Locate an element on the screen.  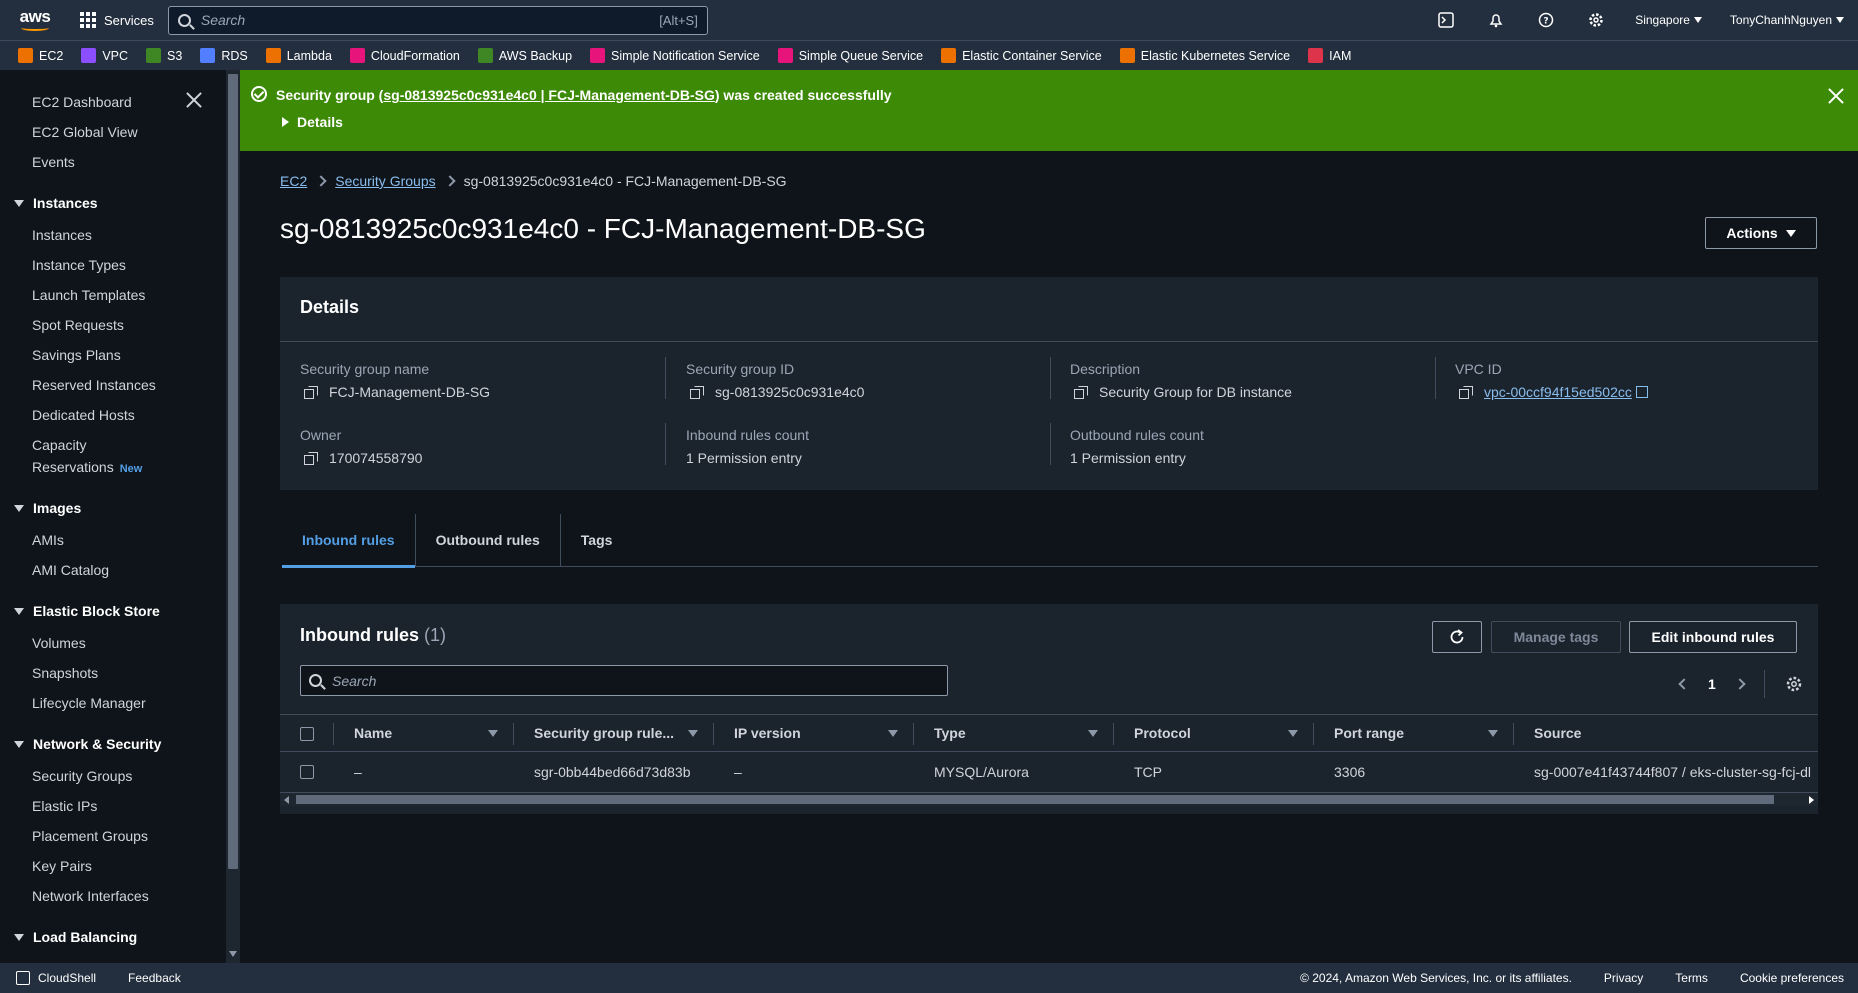
rules-search-input: Search is located at coordinates (624, 680).